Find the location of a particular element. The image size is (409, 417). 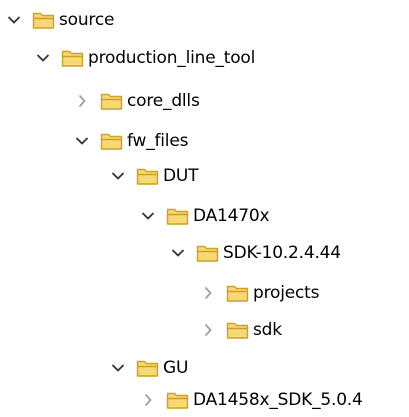

tree-node-label: SDK-10.2.4.44 is located at coordinates (282, 253).